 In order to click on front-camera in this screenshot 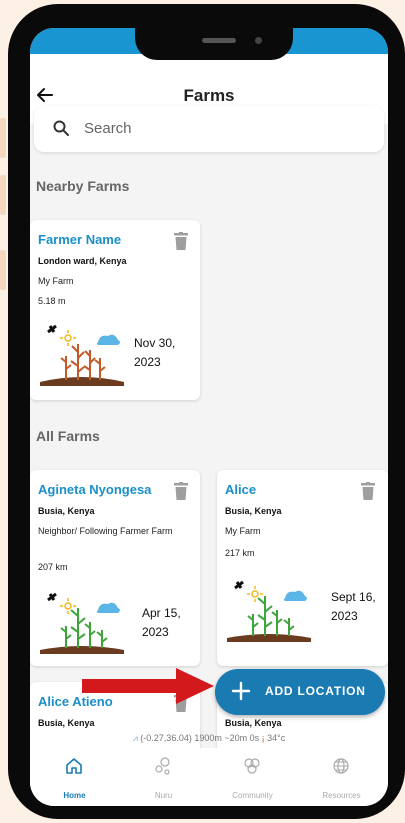, I will do `click(258, 40)`.